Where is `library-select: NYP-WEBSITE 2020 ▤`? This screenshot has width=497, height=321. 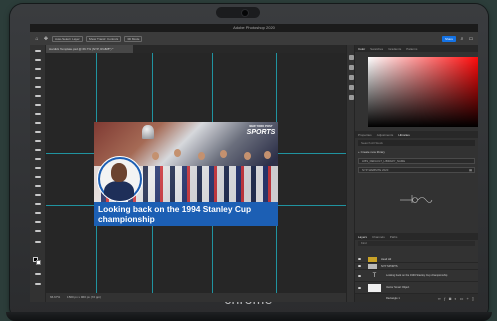
library-select: NYP-WEBSITE 2020 ▤ is located at coordinates (416, 170).